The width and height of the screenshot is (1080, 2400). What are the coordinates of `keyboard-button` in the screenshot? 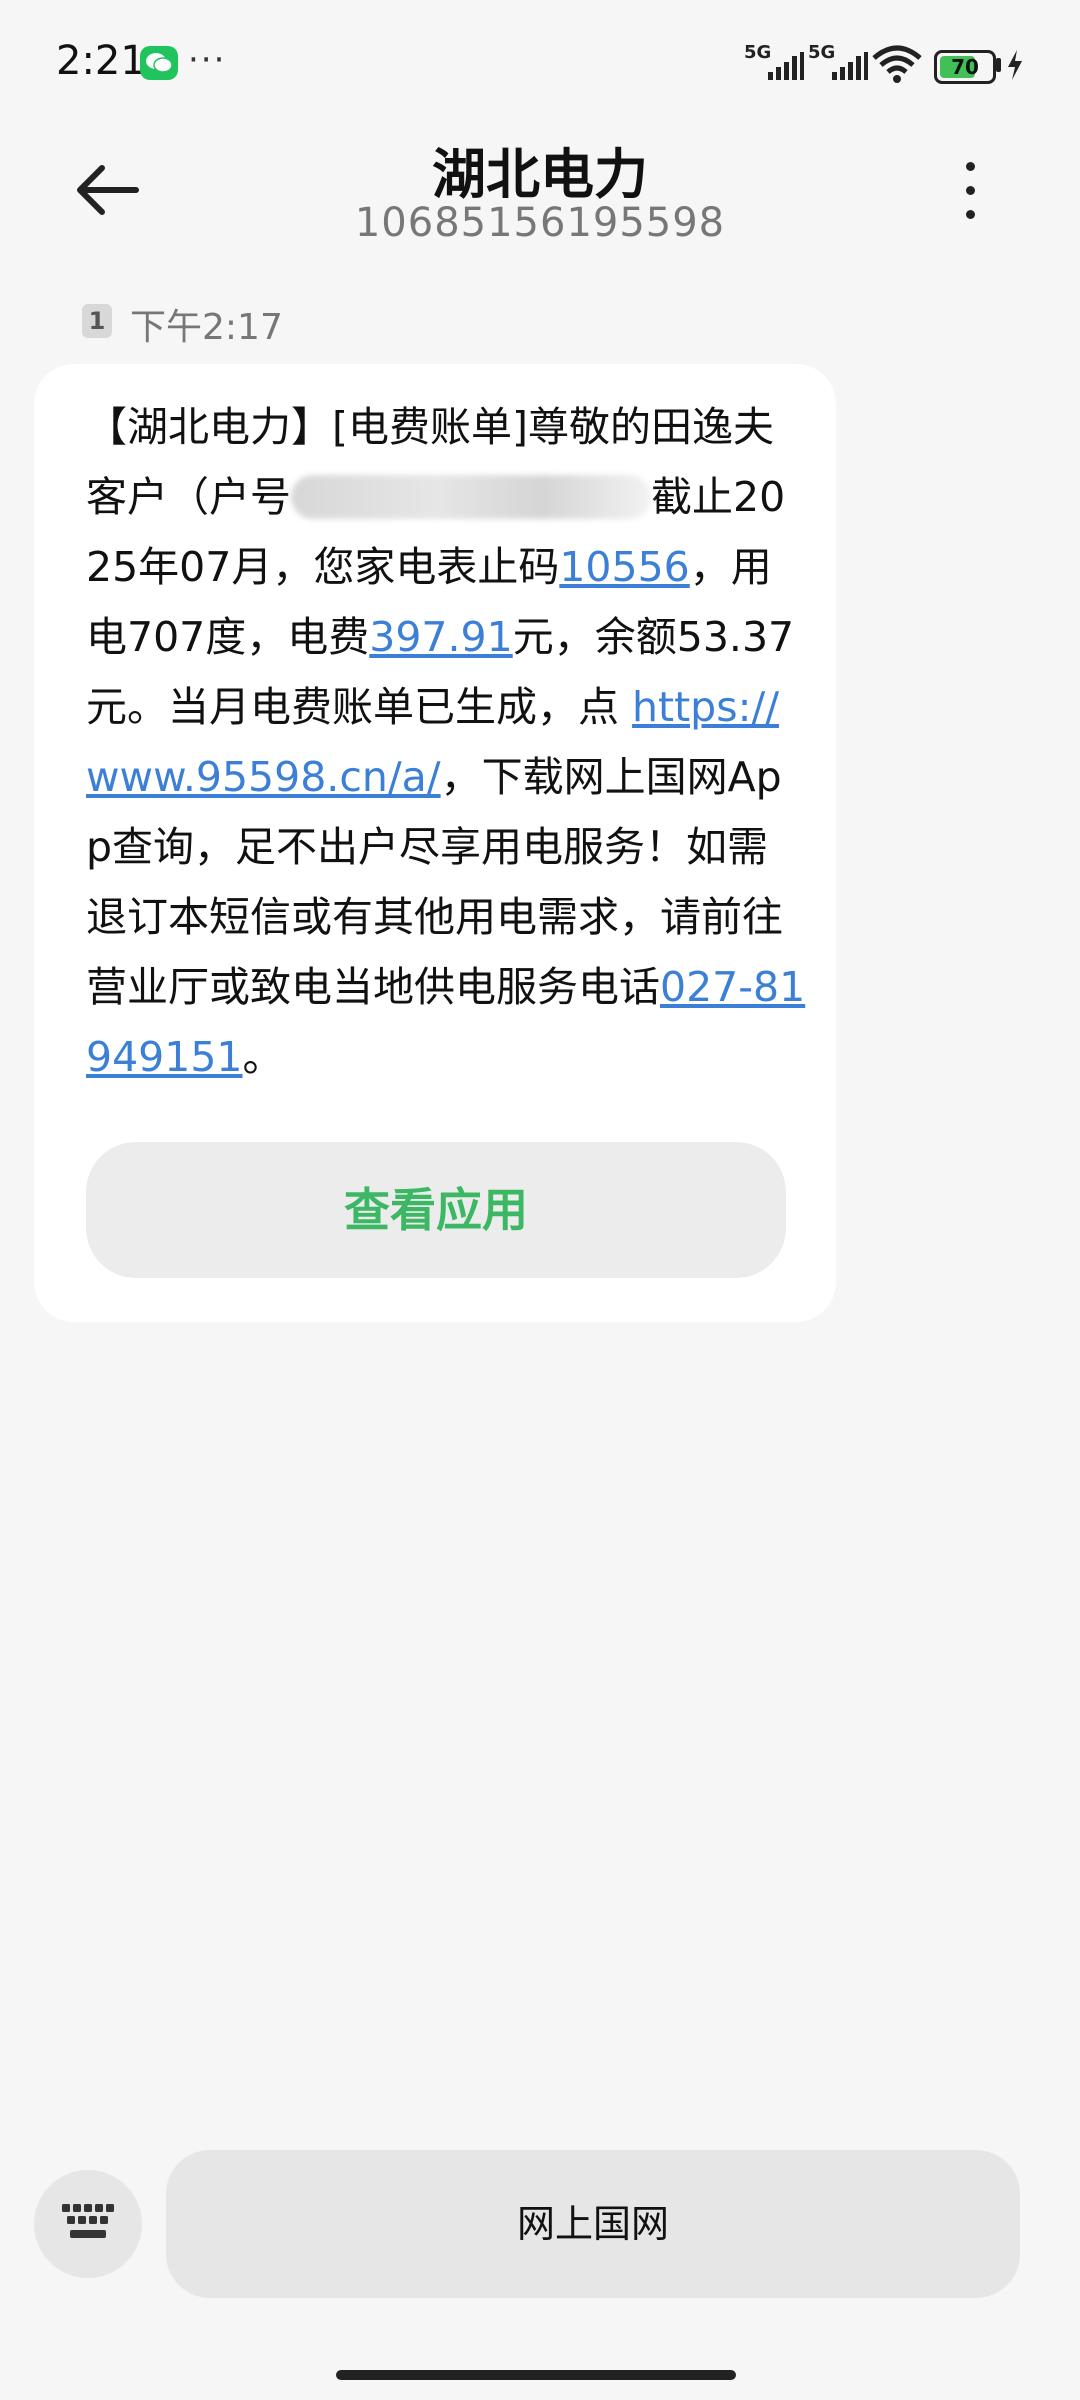 It's located at (88, 2224).